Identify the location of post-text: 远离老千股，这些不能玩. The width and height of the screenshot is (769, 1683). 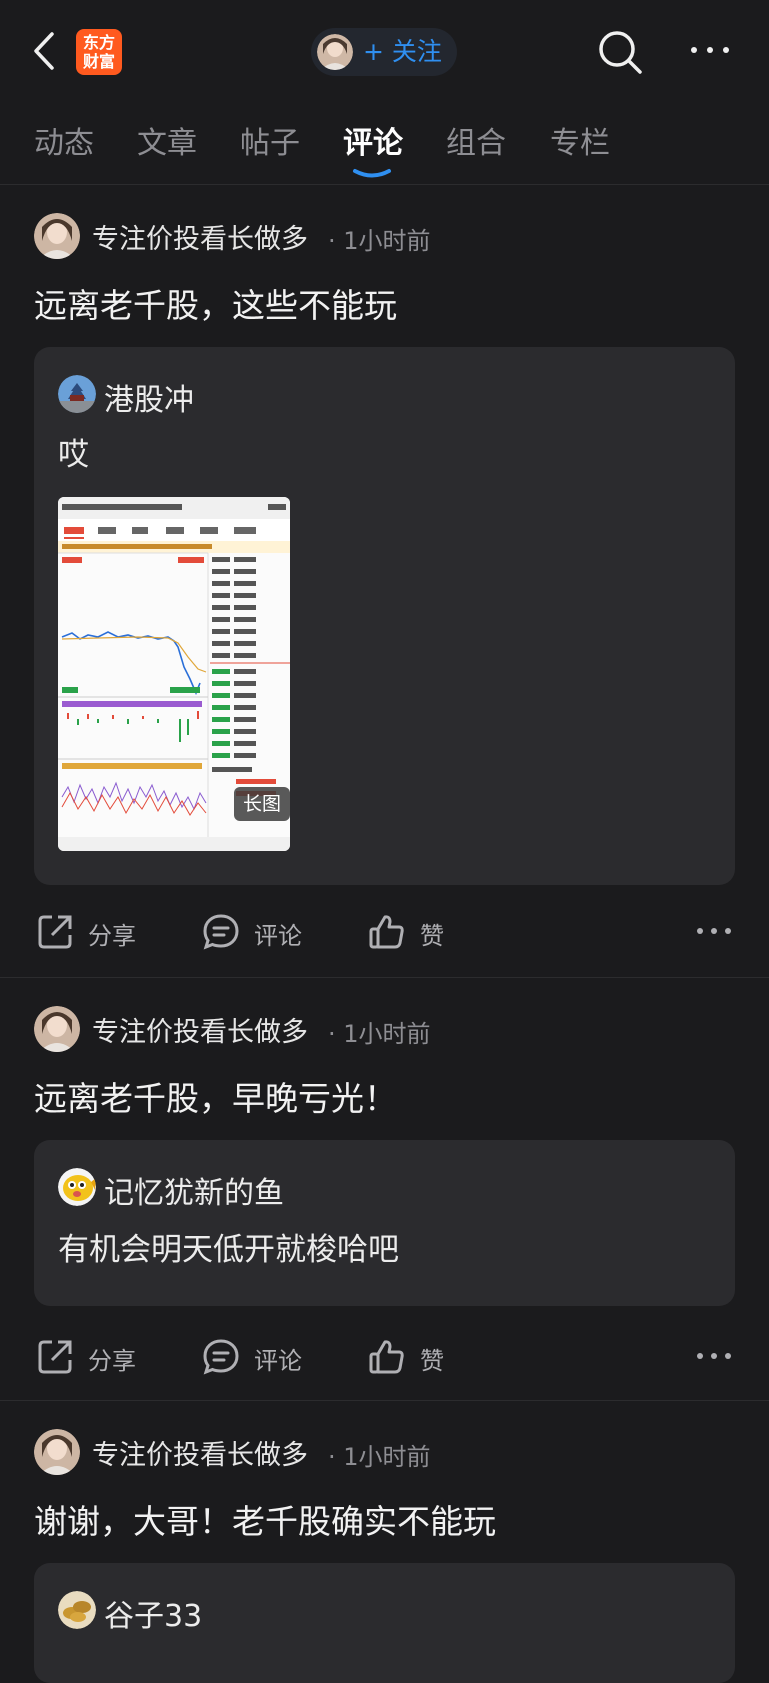
(215, 303).